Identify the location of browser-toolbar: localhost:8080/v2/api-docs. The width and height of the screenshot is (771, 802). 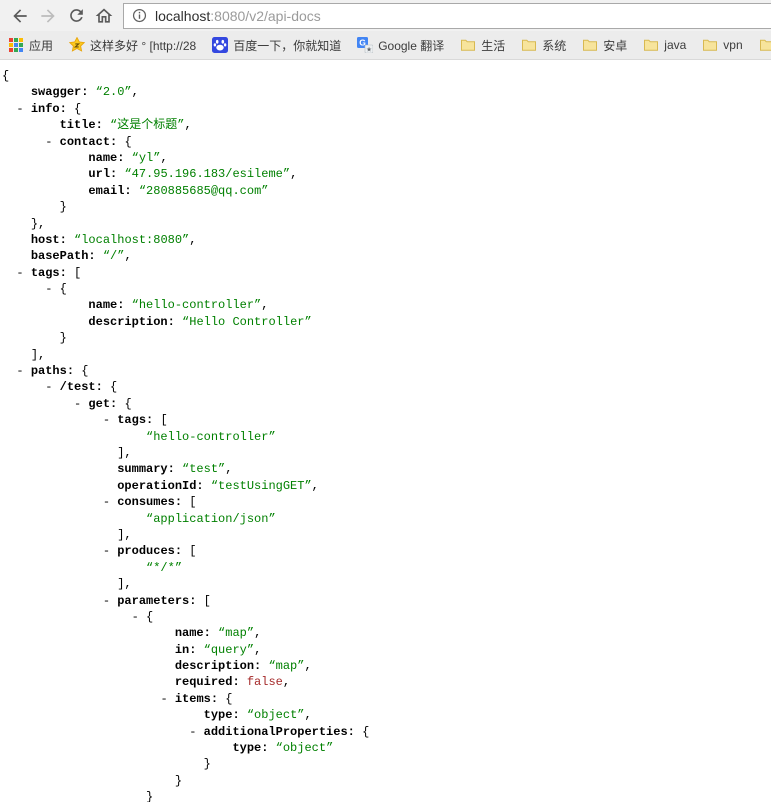
(385, 15).